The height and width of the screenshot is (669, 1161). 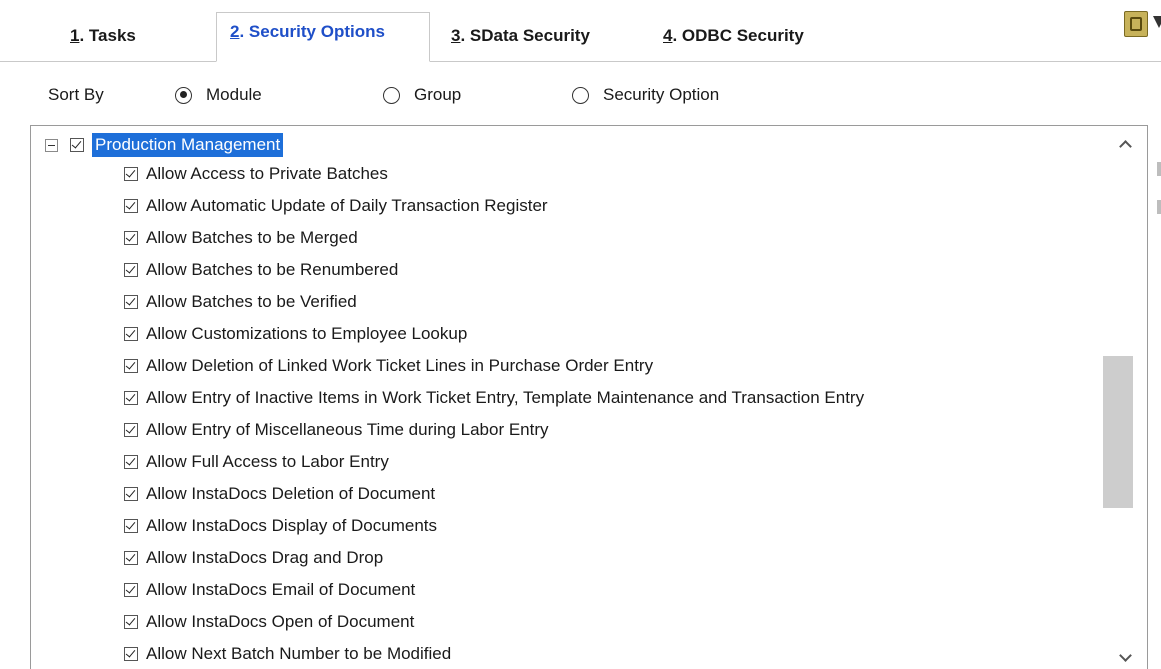 I want to click on tab-label: . SData Security, so click(x=525, y=35).